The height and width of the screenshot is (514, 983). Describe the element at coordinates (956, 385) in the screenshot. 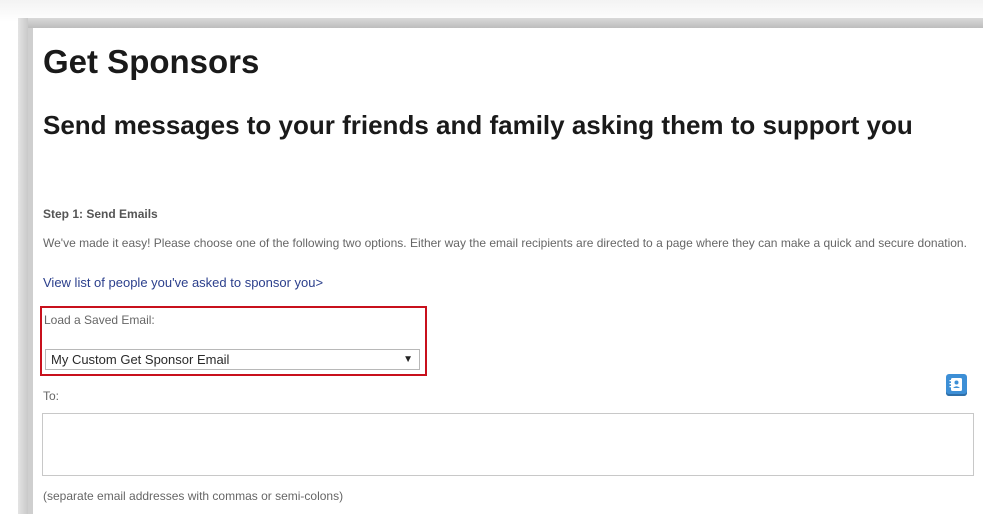

I see `address-book-icon` at that location.